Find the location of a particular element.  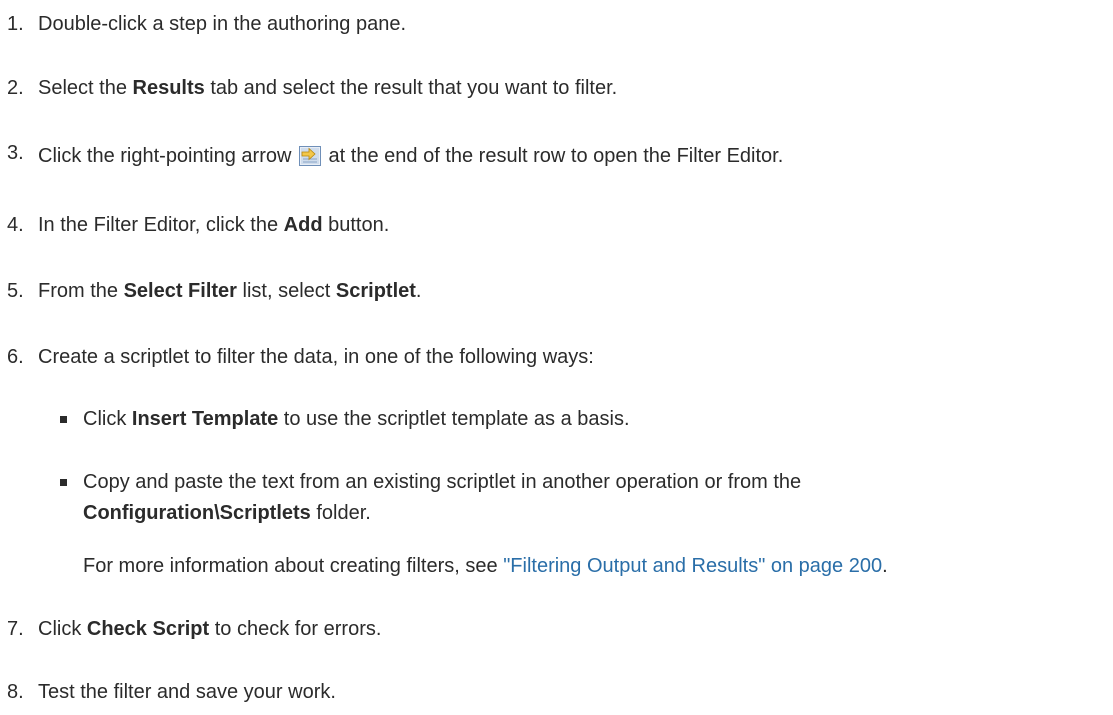

configuration-scriptlets-label: Configuration\Scriptlets is located at coordinates (197, 513).